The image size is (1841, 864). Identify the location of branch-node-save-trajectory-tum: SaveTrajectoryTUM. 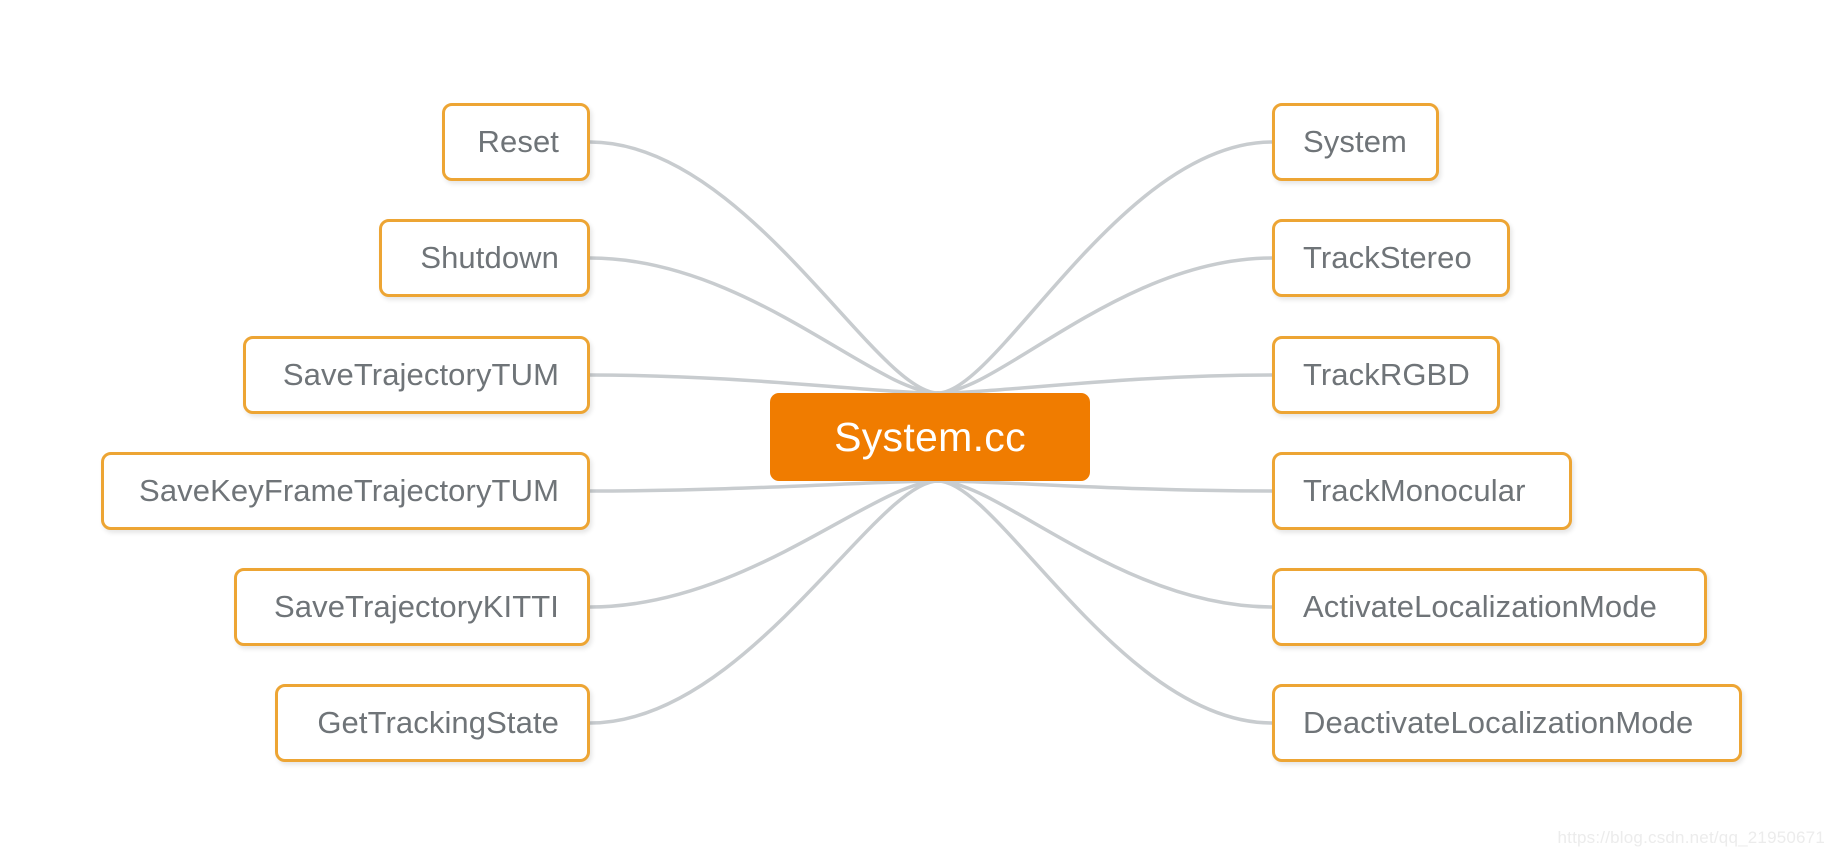
(416, 375).